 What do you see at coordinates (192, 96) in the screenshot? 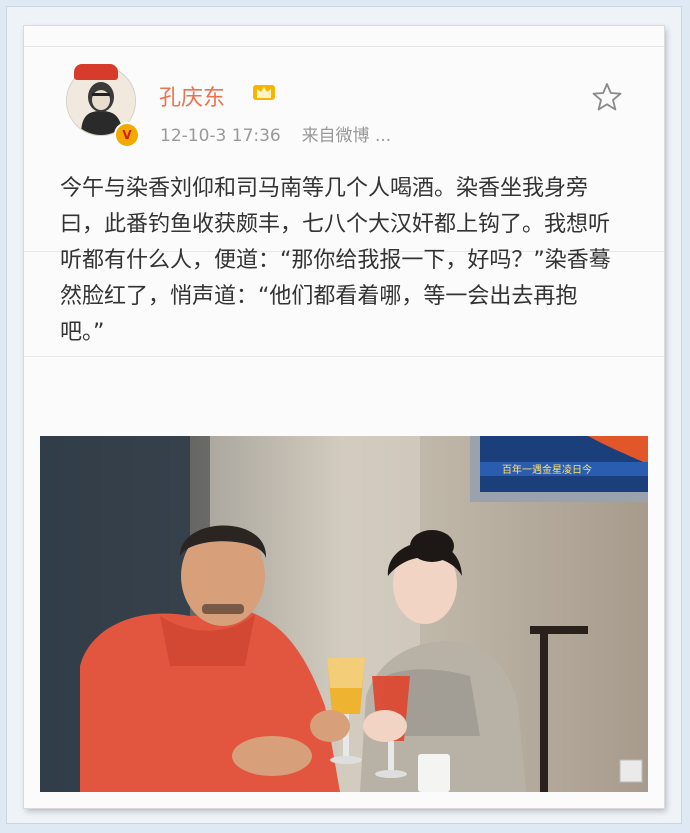
I see `username-link: 孔庆东` at bounding box center [192, 96].